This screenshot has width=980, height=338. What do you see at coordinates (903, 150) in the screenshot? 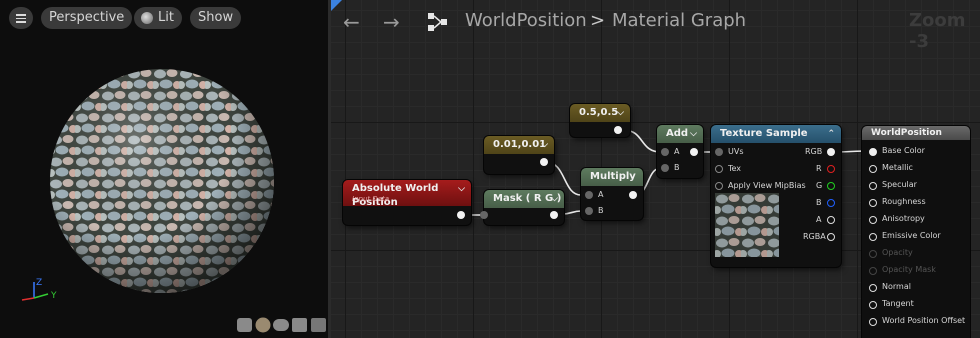
I see `pin-label: Base Color` at bounding box center [903, 150].